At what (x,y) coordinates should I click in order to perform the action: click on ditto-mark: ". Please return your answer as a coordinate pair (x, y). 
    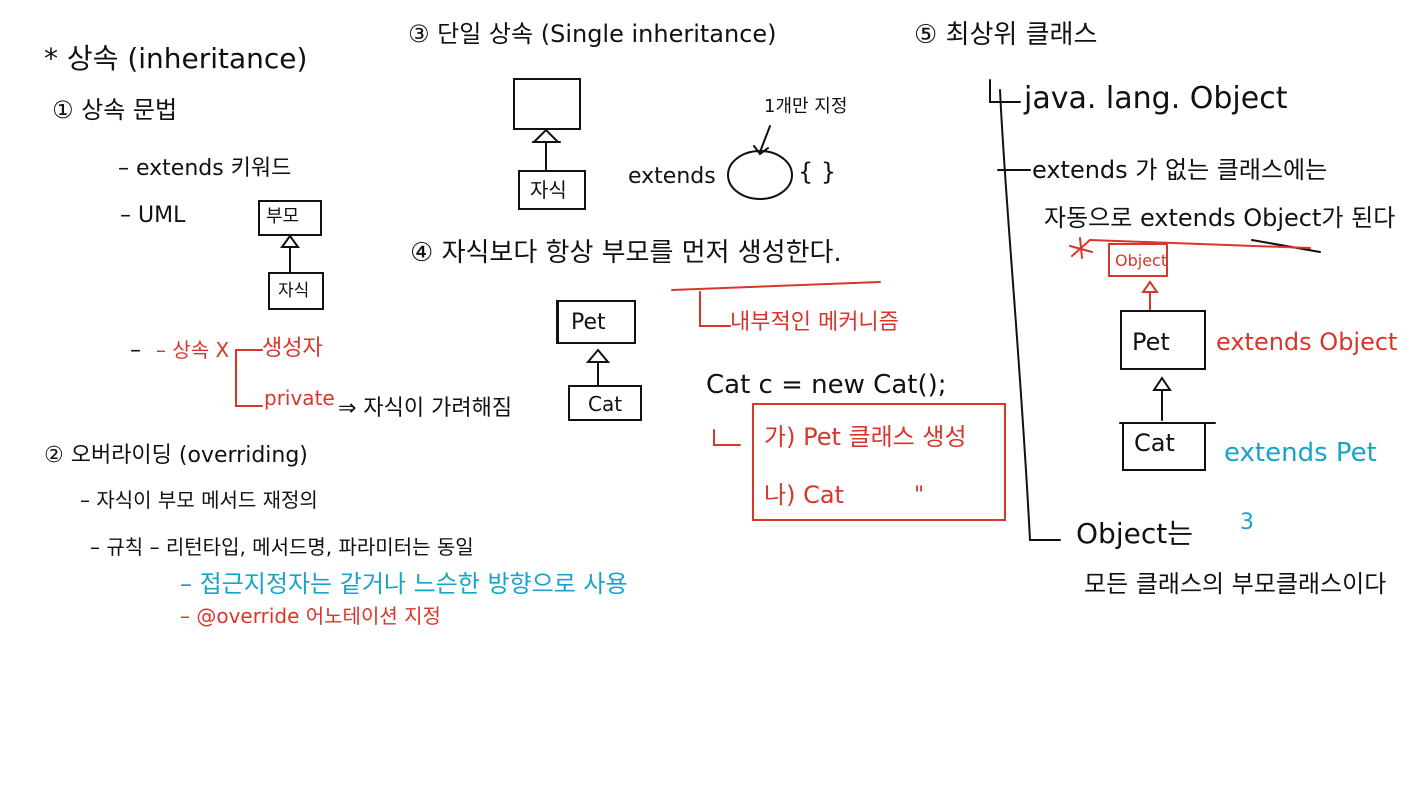
    Looking at the image, I should click on (919, 495).